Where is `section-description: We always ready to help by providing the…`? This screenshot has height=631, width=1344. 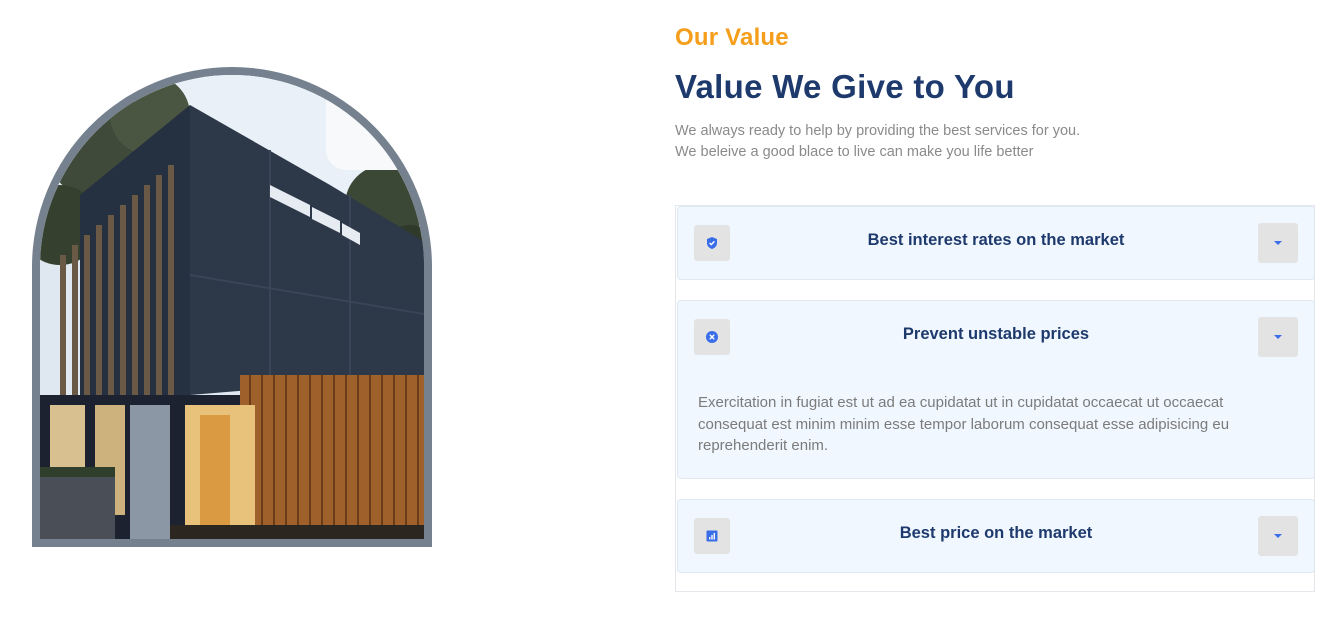 section-description: We always ready to help by providing the… is located at coordinates (877, 142).